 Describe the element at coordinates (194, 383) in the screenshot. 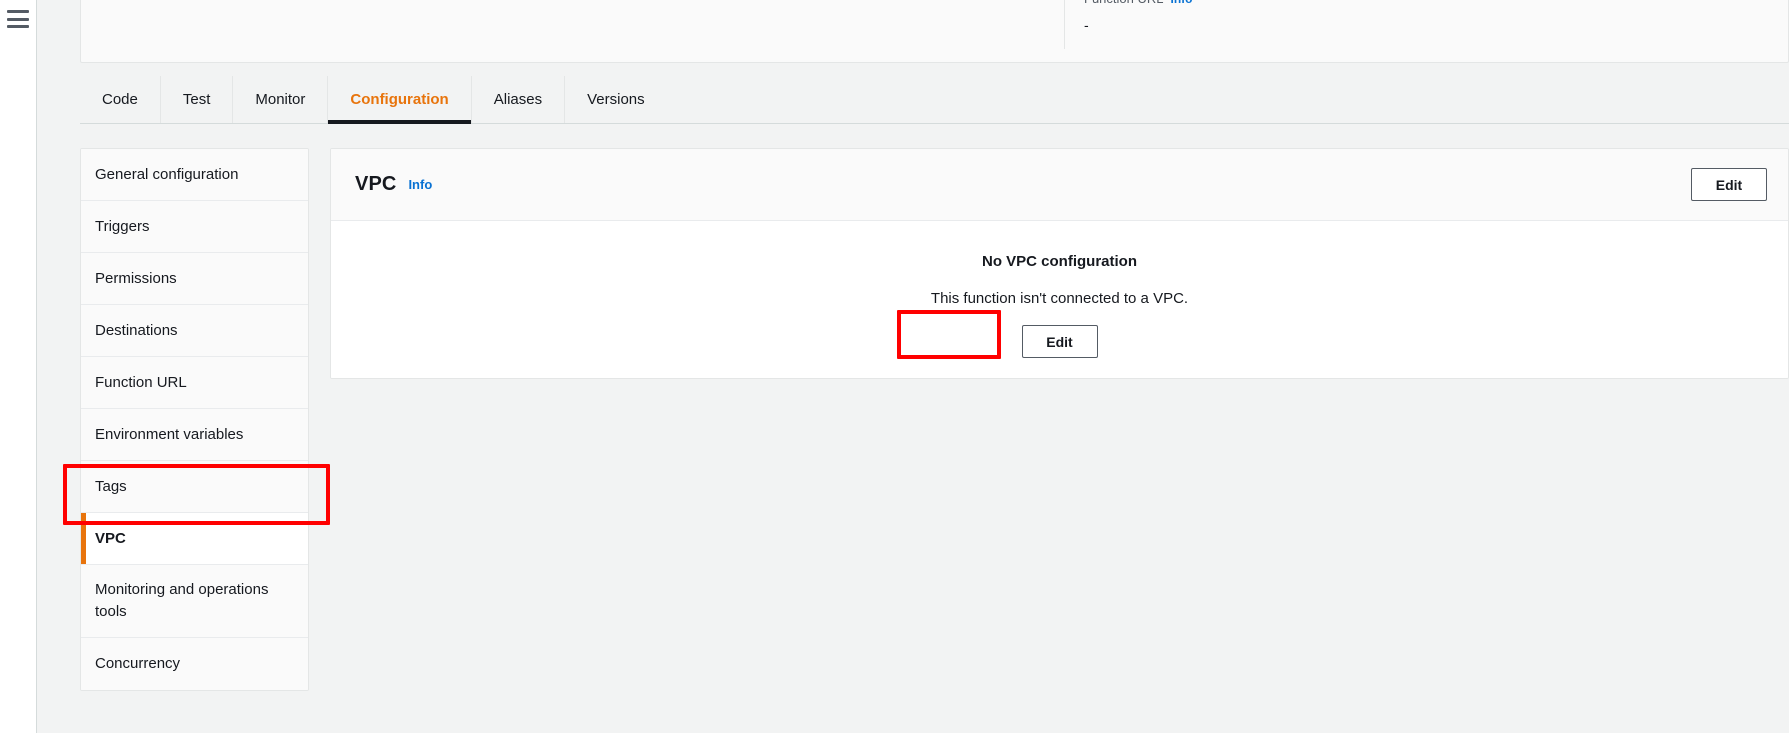

I see `sidebar-item-function-url: Function URL` at that location.